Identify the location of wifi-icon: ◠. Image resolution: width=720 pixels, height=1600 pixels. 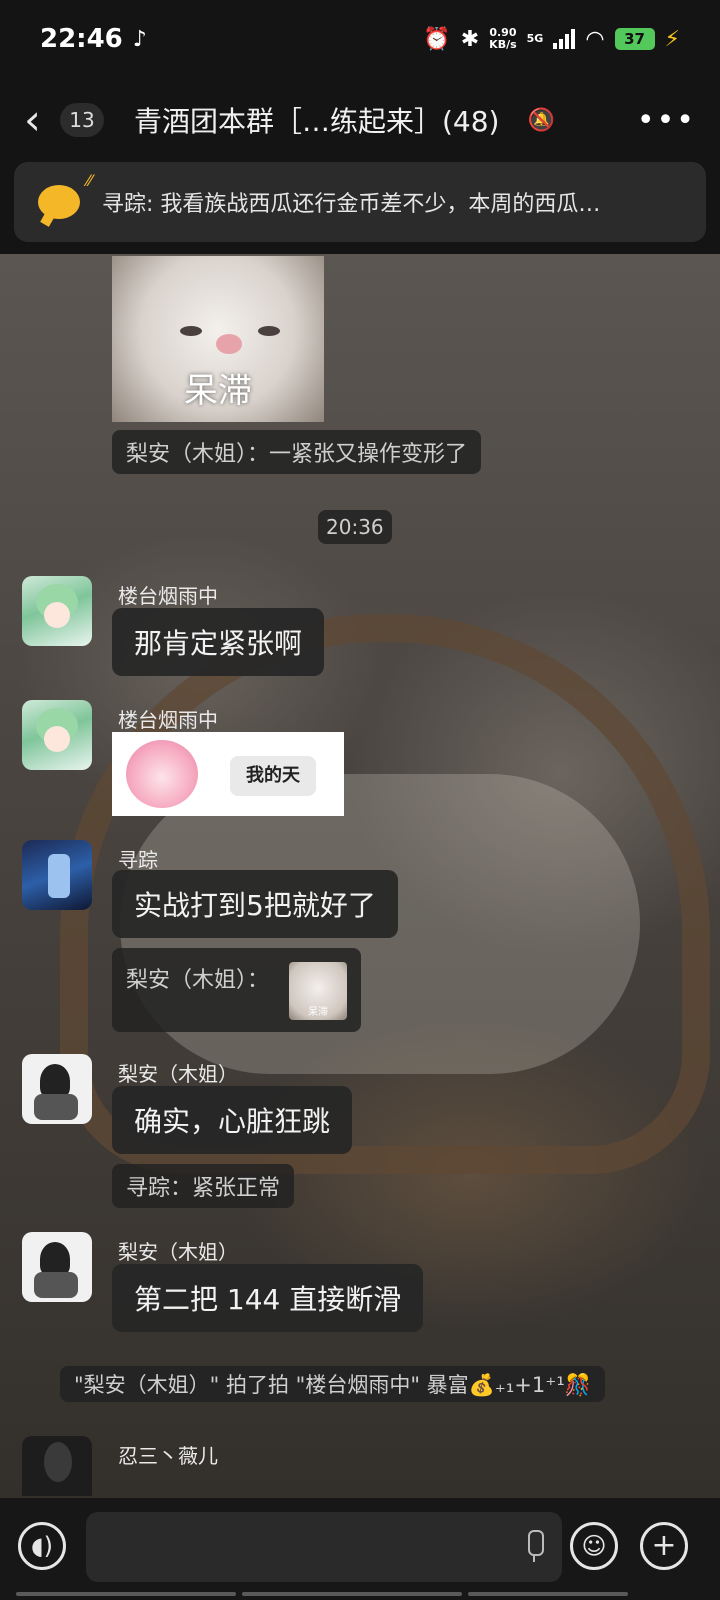
(595, 39).